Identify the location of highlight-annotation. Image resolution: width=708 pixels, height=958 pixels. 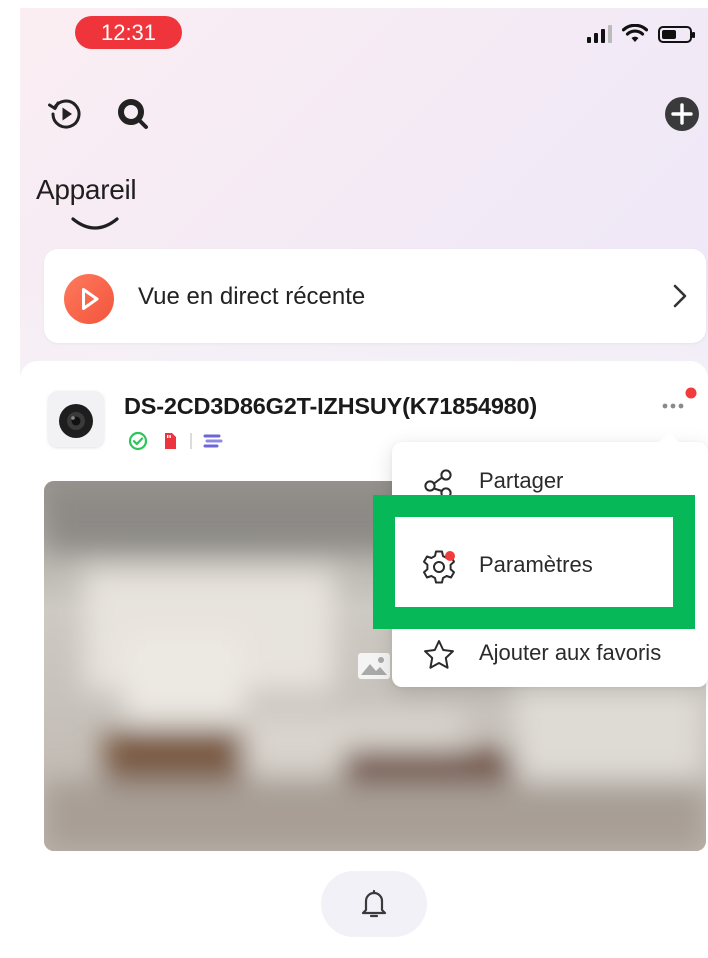
(534, 562).